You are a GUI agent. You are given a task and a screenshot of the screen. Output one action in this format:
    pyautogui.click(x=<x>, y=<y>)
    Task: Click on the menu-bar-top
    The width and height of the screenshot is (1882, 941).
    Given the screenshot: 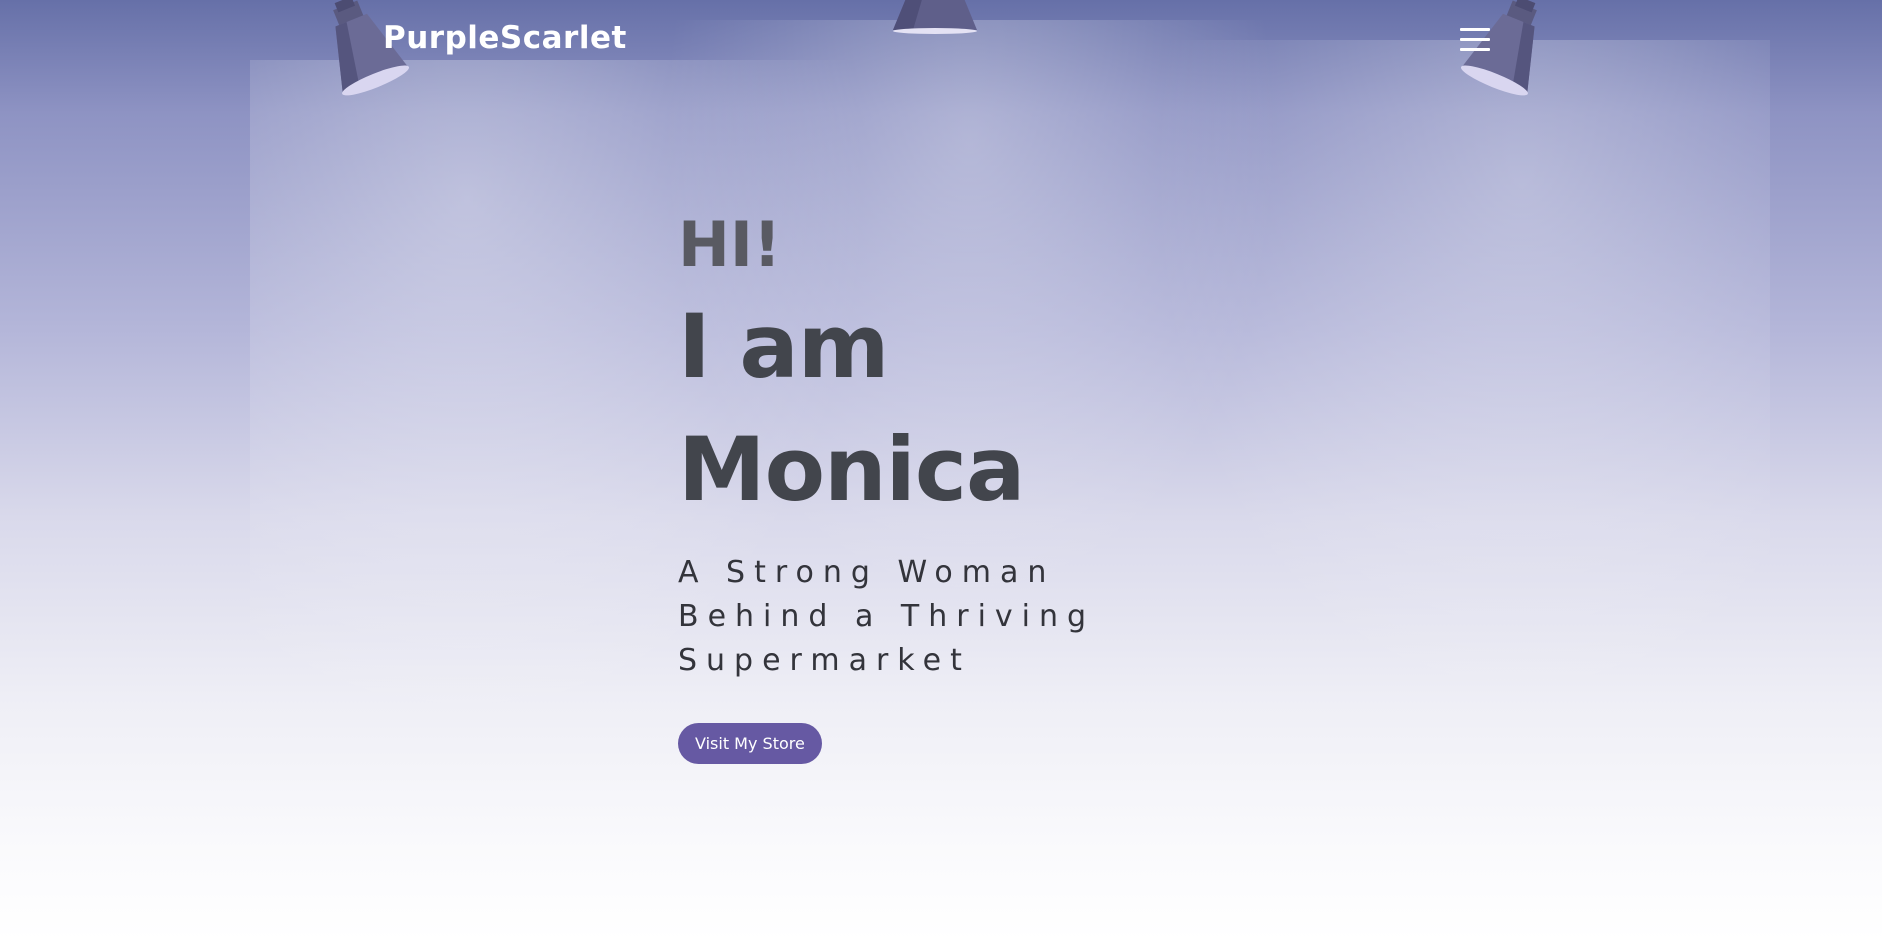 What is the action you would take?
    pyautogui.click(x=1475, y=29)
    